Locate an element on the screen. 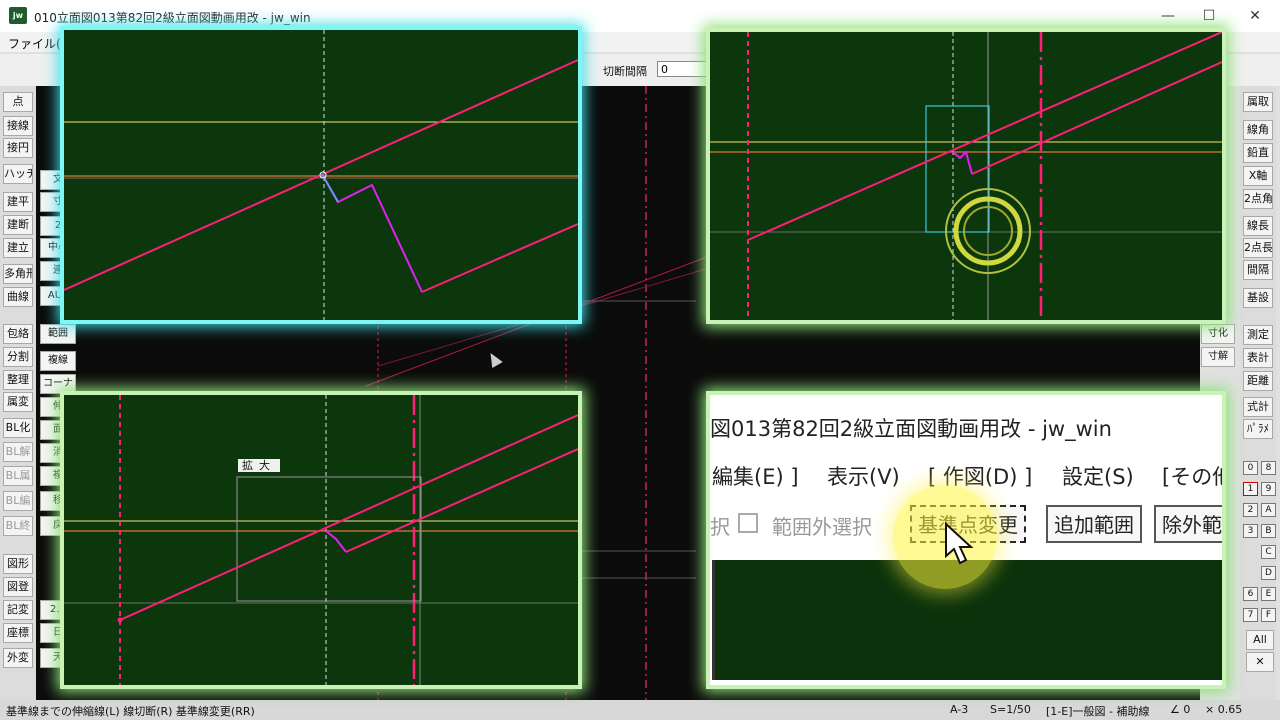 The image size is (1280, 720). status-hint: 基準線までの伸縮線(L) 線切断(R) 基準線変更(RR) is located at coordinates (130, 711).